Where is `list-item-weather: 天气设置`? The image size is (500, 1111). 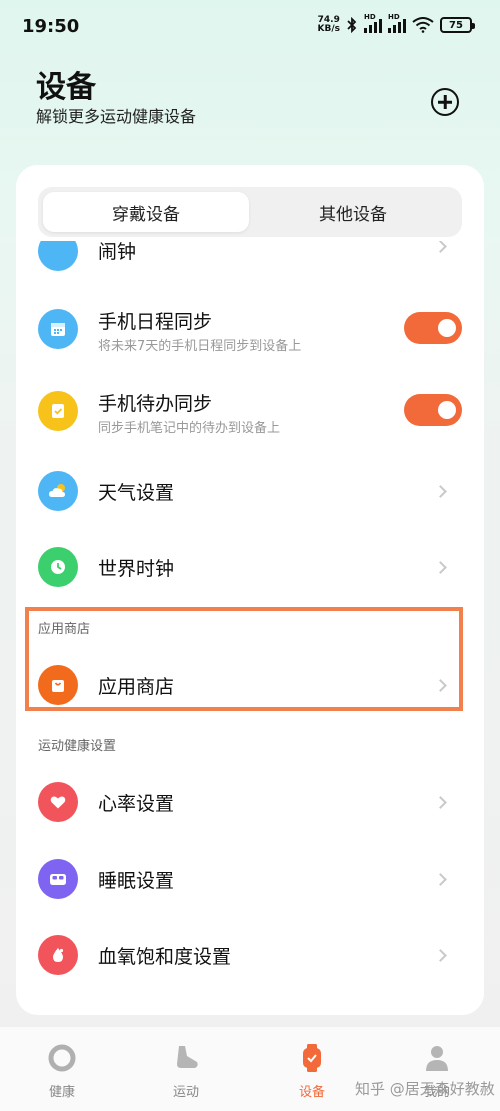 list-item-weather: 天气设置 is located at coordinates (250, 491).